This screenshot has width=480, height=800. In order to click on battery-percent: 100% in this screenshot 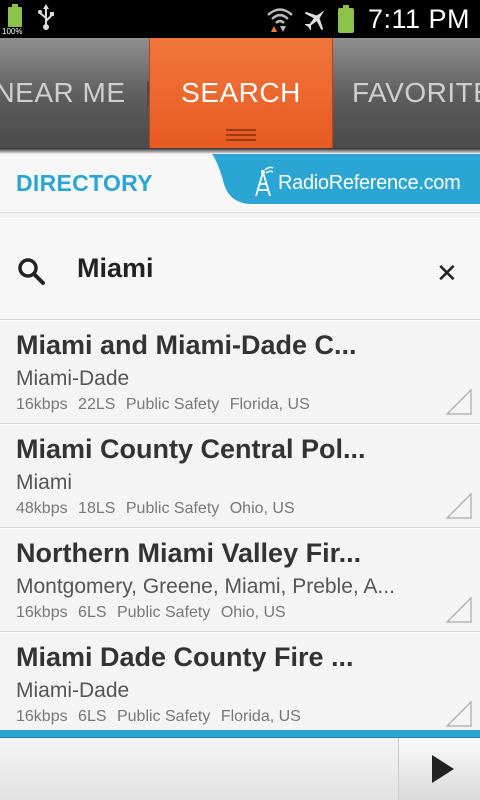, I will do `click(12, 31)`.